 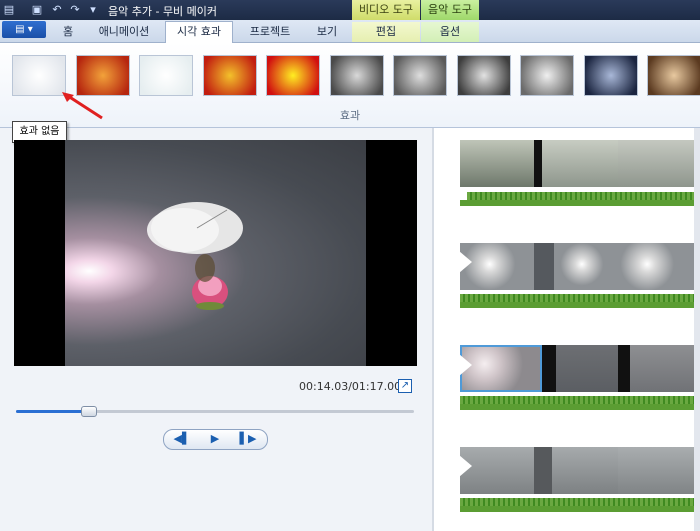 What do you see at coordinates (57, 10) in the screenshot?
I see `undo-icon: ↶` at bounding box center [57, 10].